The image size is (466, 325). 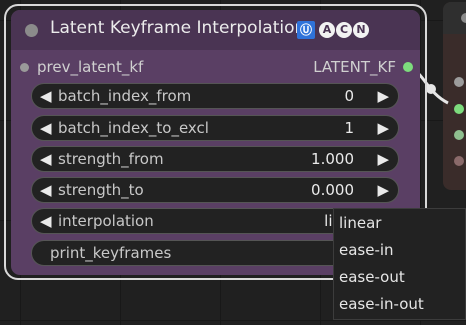 I want to click on output-slot-dot, so click(x=408, y=67).